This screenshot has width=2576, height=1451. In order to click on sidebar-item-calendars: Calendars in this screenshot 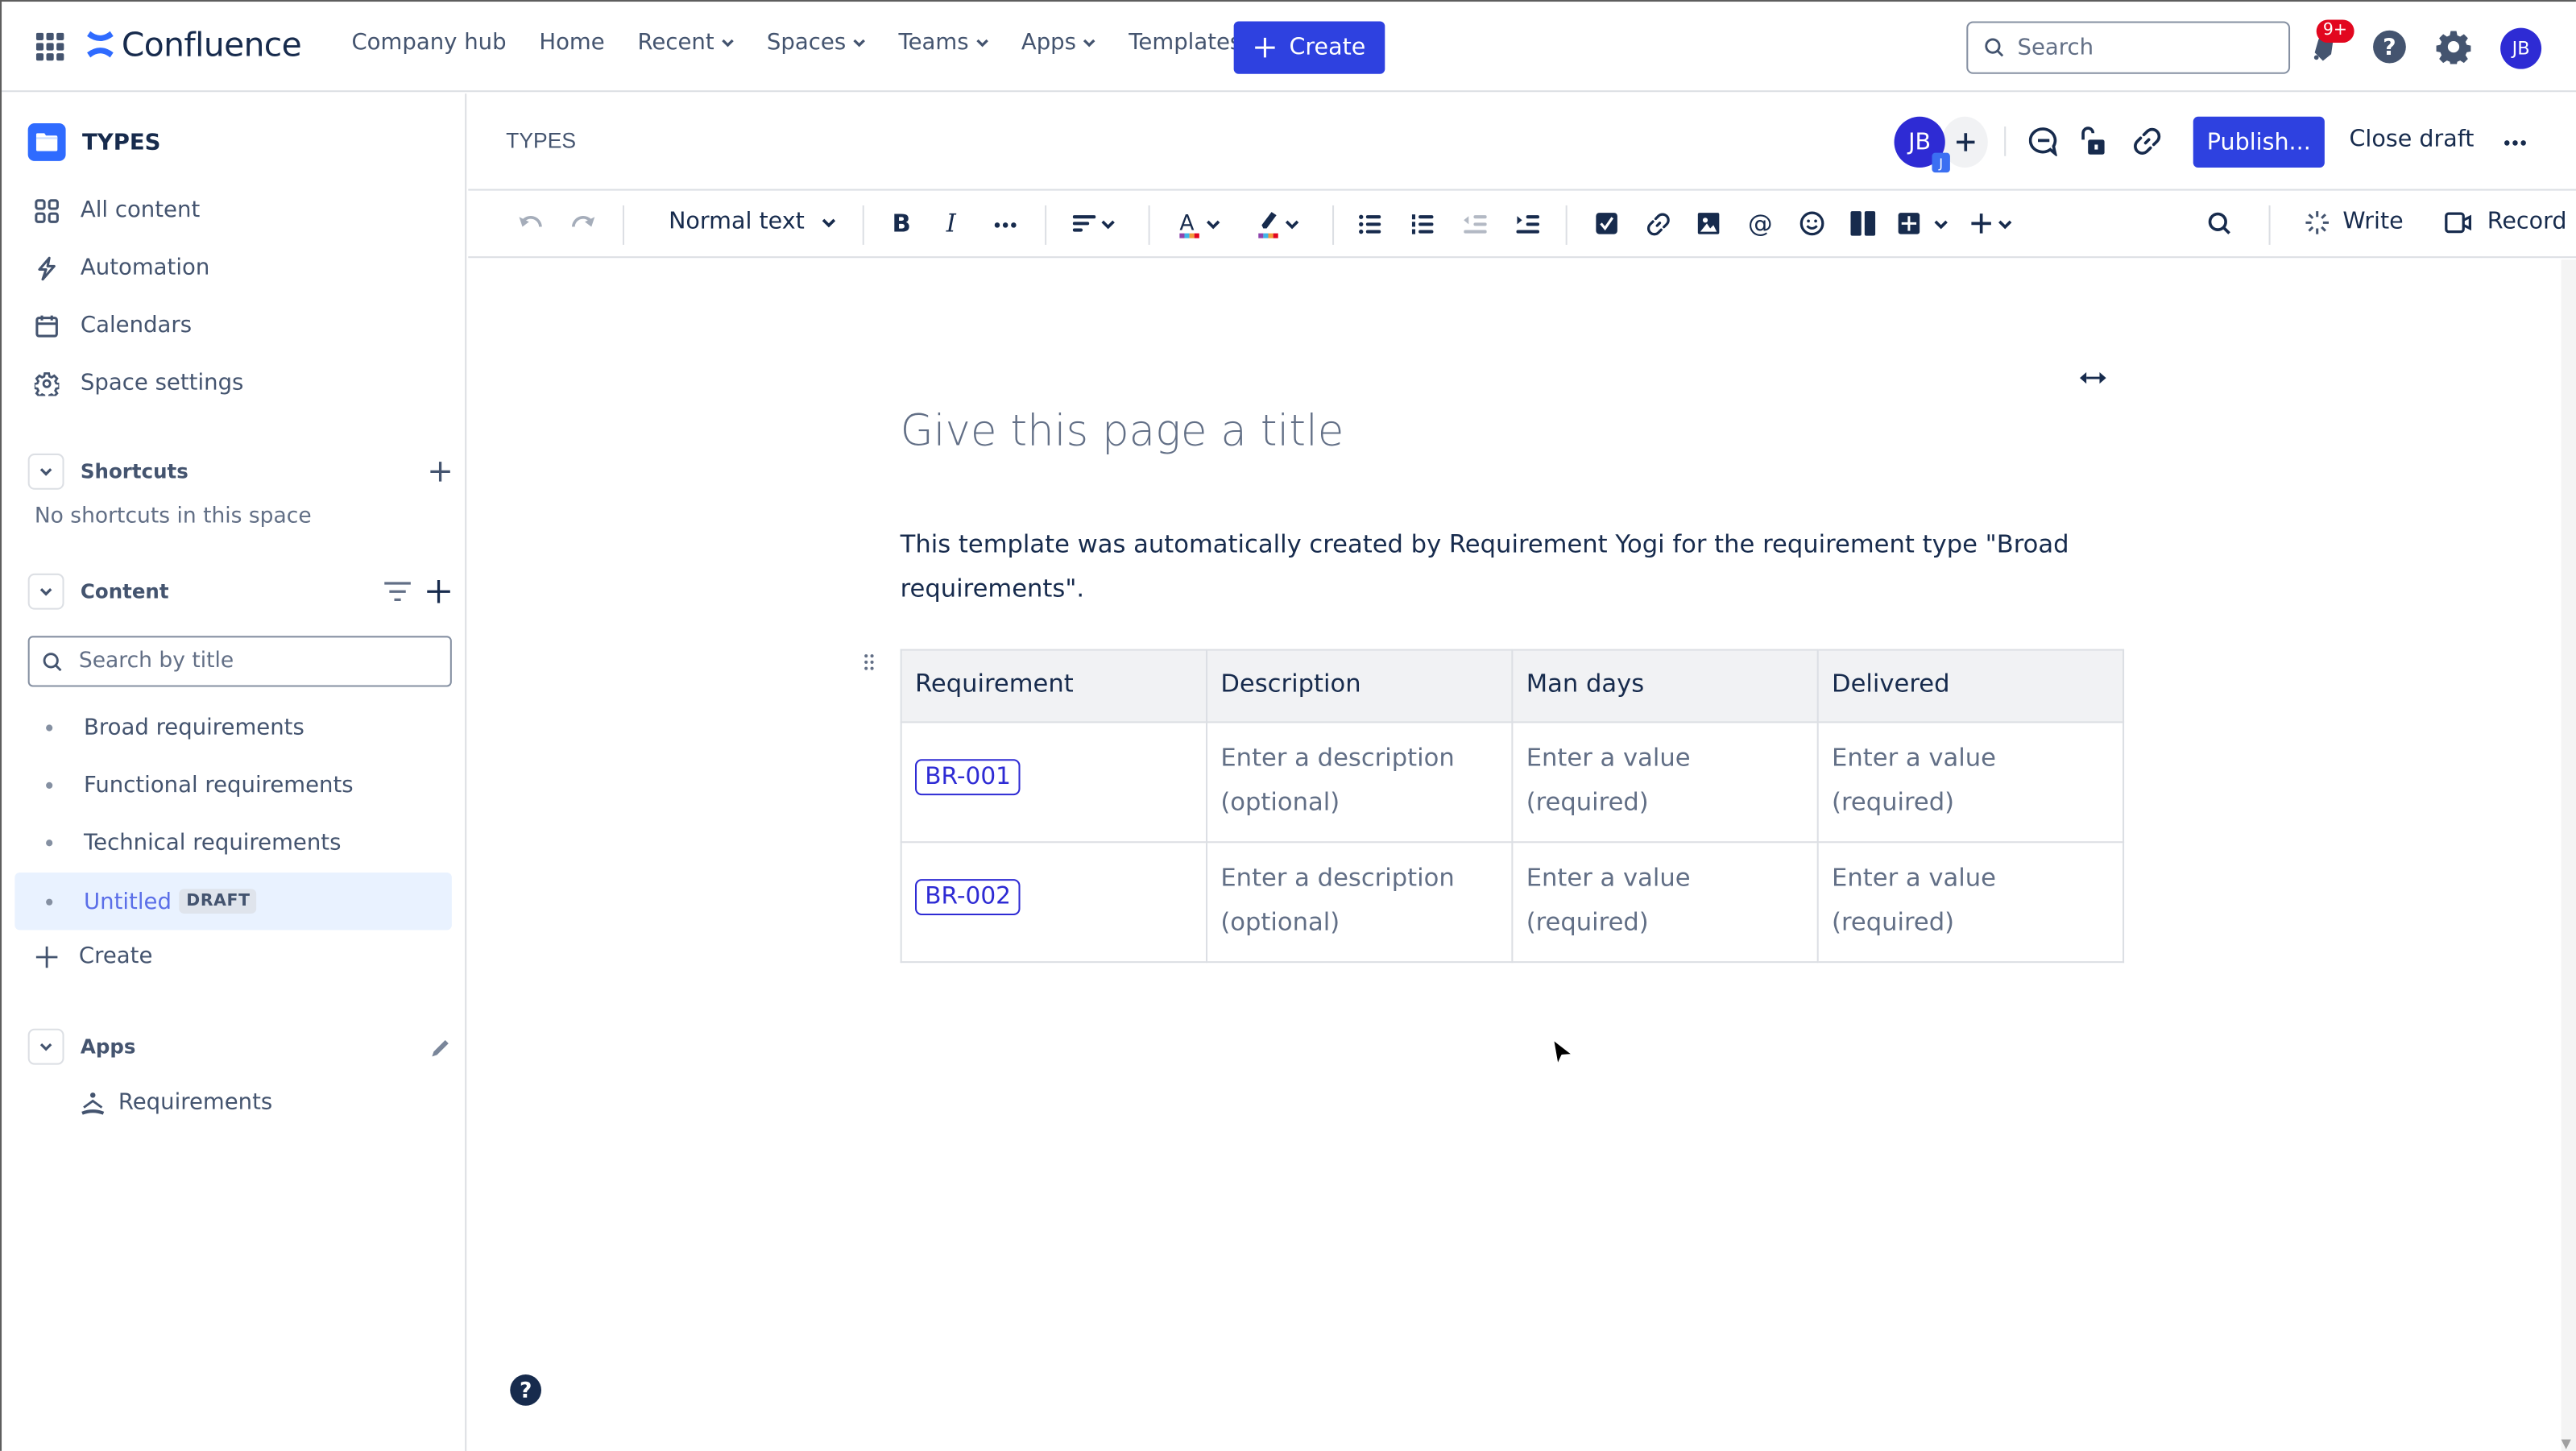, I will do `click(113, 325)`.